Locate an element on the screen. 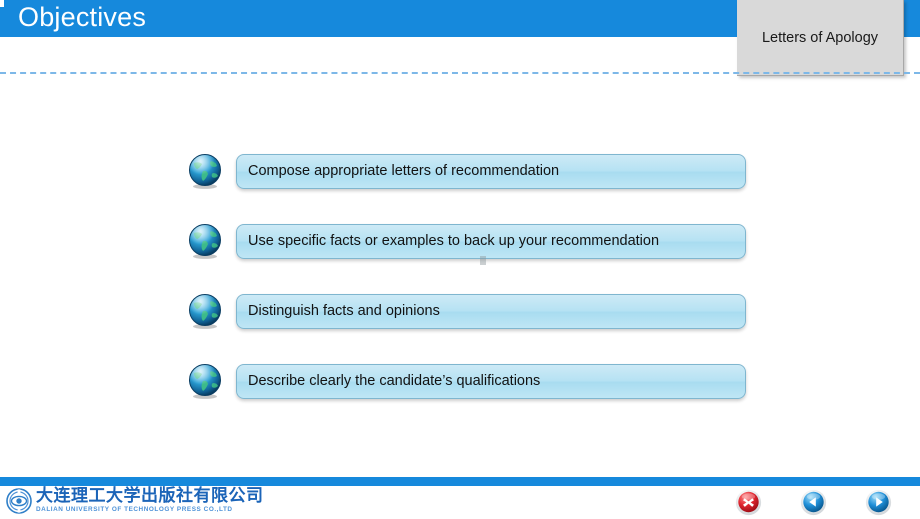 This screenshot has width=920, height=519. footer-bar is located at coordinates (460, 481).